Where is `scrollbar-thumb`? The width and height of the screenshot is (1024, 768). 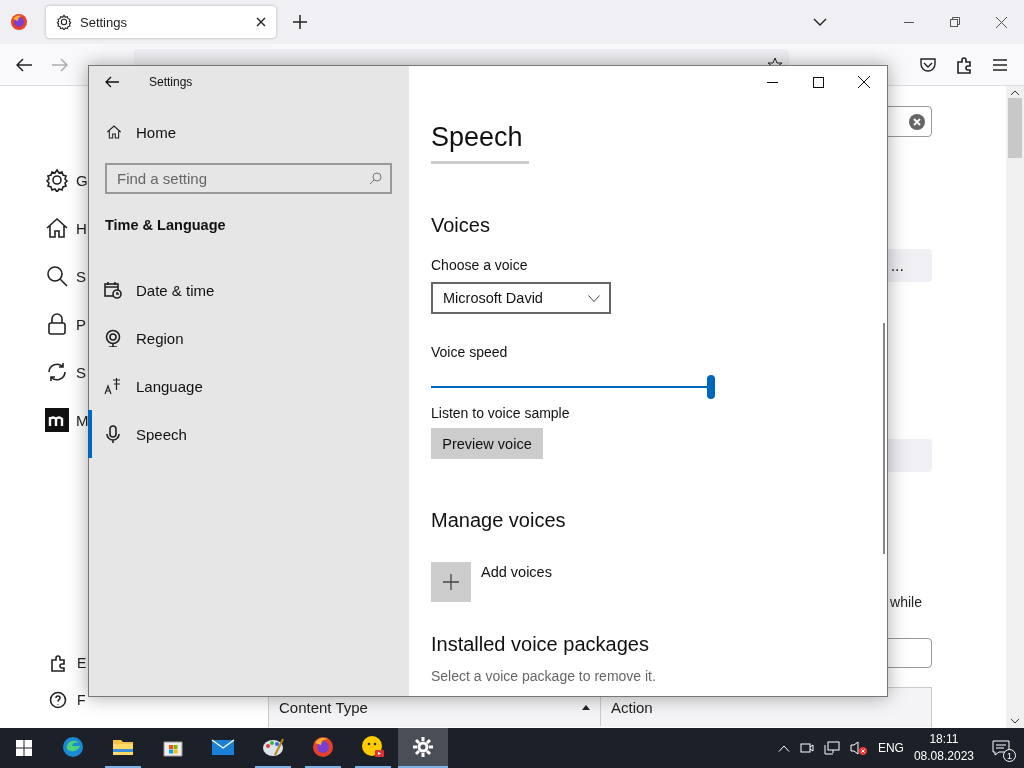
scrollbar-thumb is located at coordinates (1015, 128).